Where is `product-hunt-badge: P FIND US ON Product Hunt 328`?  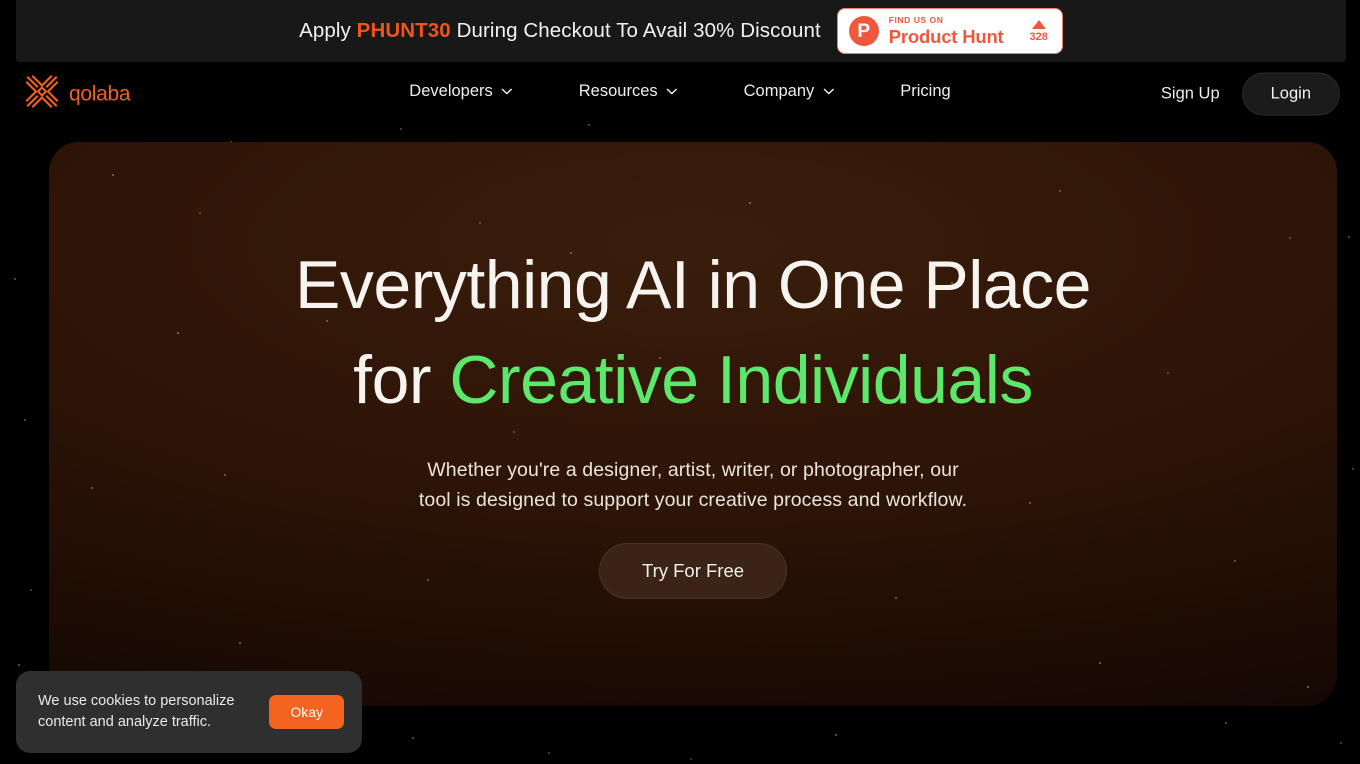 product-hunt-badge: P FIND US ON Product Hunt 328 is located at coordinates (949, 31).